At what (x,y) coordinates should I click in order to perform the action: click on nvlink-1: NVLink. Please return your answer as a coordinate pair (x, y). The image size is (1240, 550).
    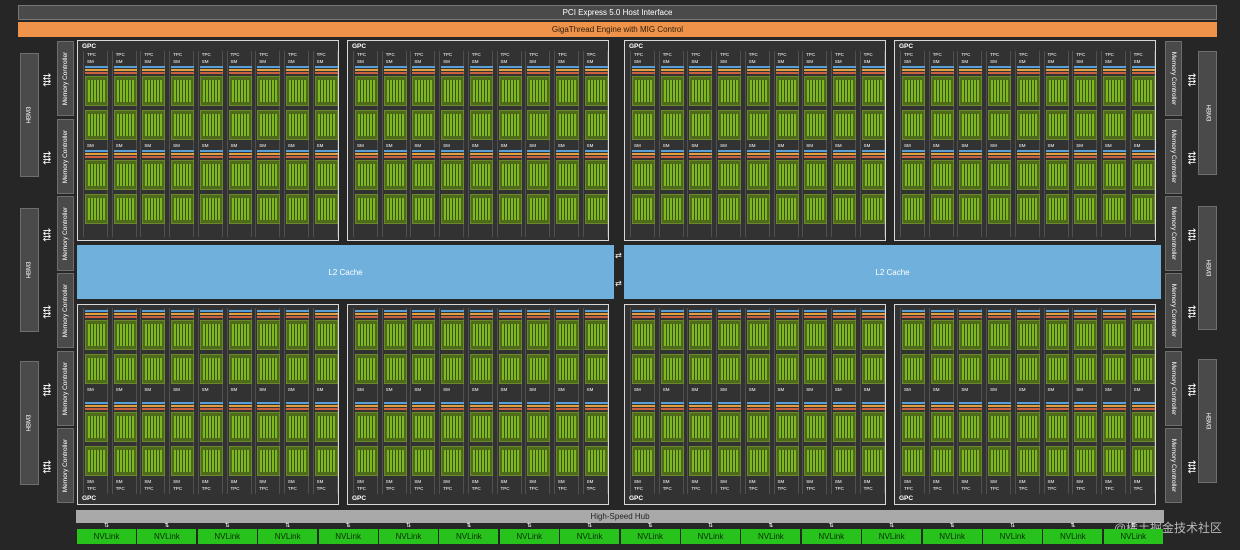
    Looking at the image, I should click on (106, 536).